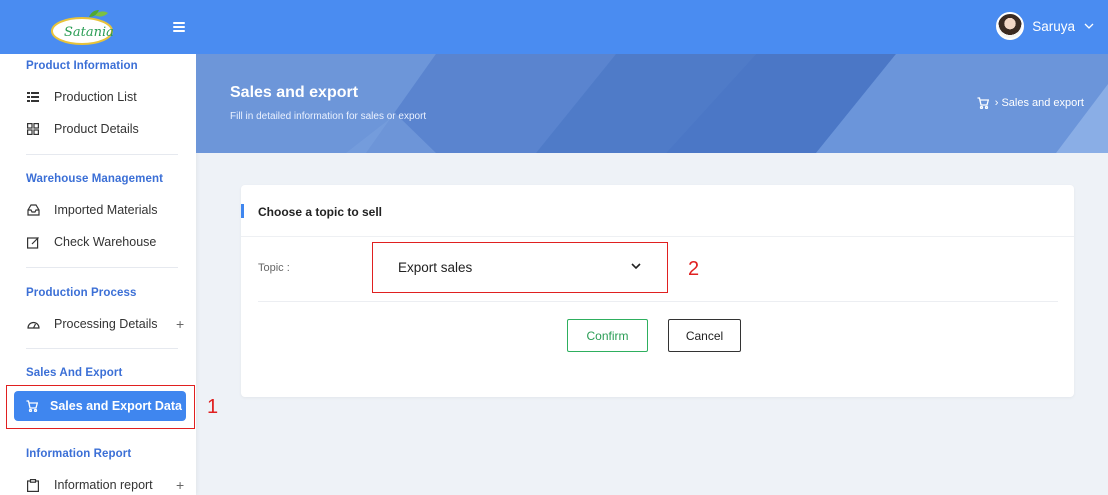 This screenshot has height=495, width=1108. I want to click on annotation-number-1: 1, so click(213, 407).